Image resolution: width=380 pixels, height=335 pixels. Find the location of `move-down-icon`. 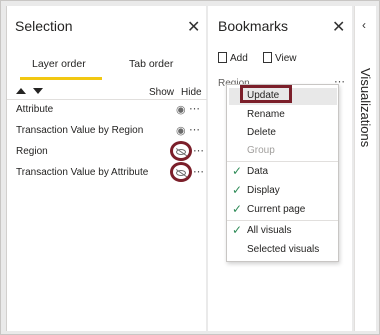

move-down-icon is located at coordinates (38, 91).